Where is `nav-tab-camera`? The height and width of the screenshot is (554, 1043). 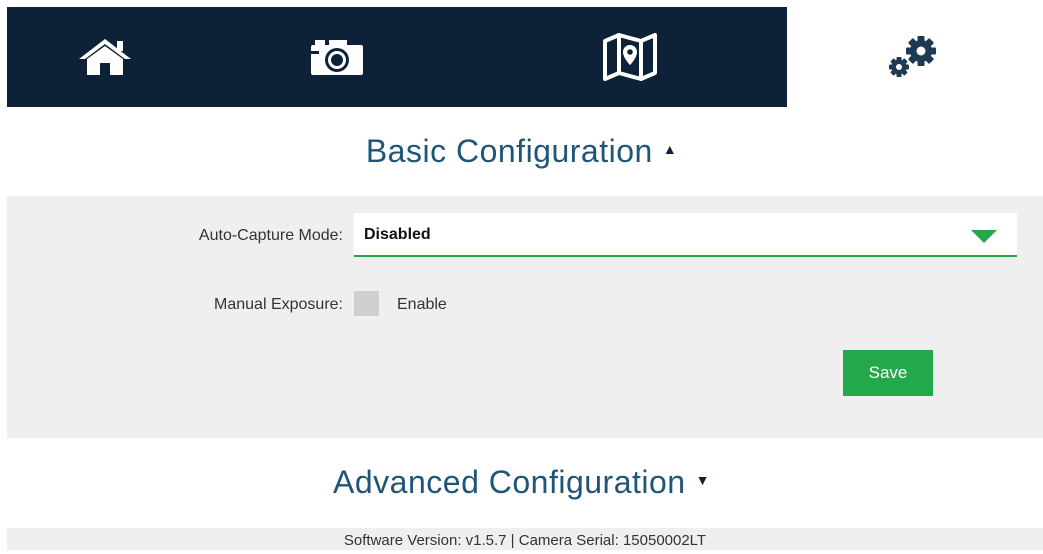 nav-tab-camera is located at coordinates (337, 57).